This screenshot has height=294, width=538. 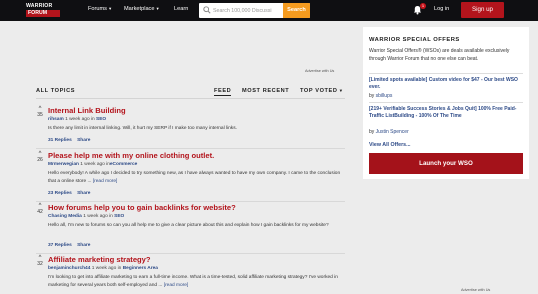 I want to click on offer-byline: by Justin Spencer, so click(x=389, y=132).